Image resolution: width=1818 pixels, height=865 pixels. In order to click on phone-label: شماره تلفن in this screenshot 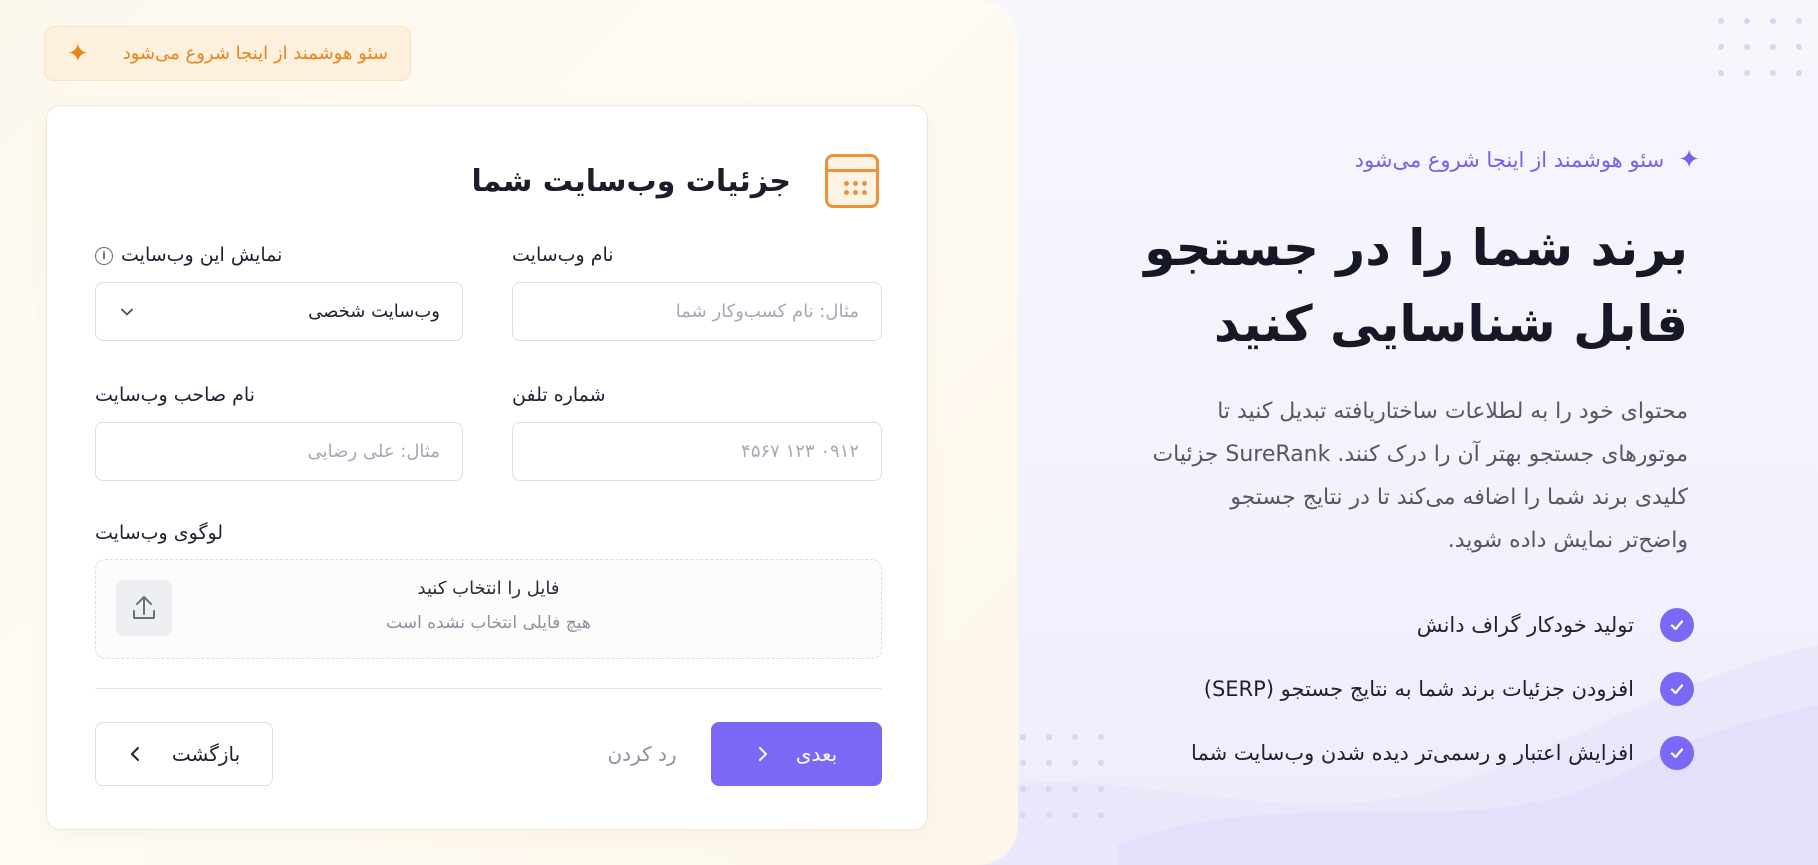, I will do `click(559, 395)`.